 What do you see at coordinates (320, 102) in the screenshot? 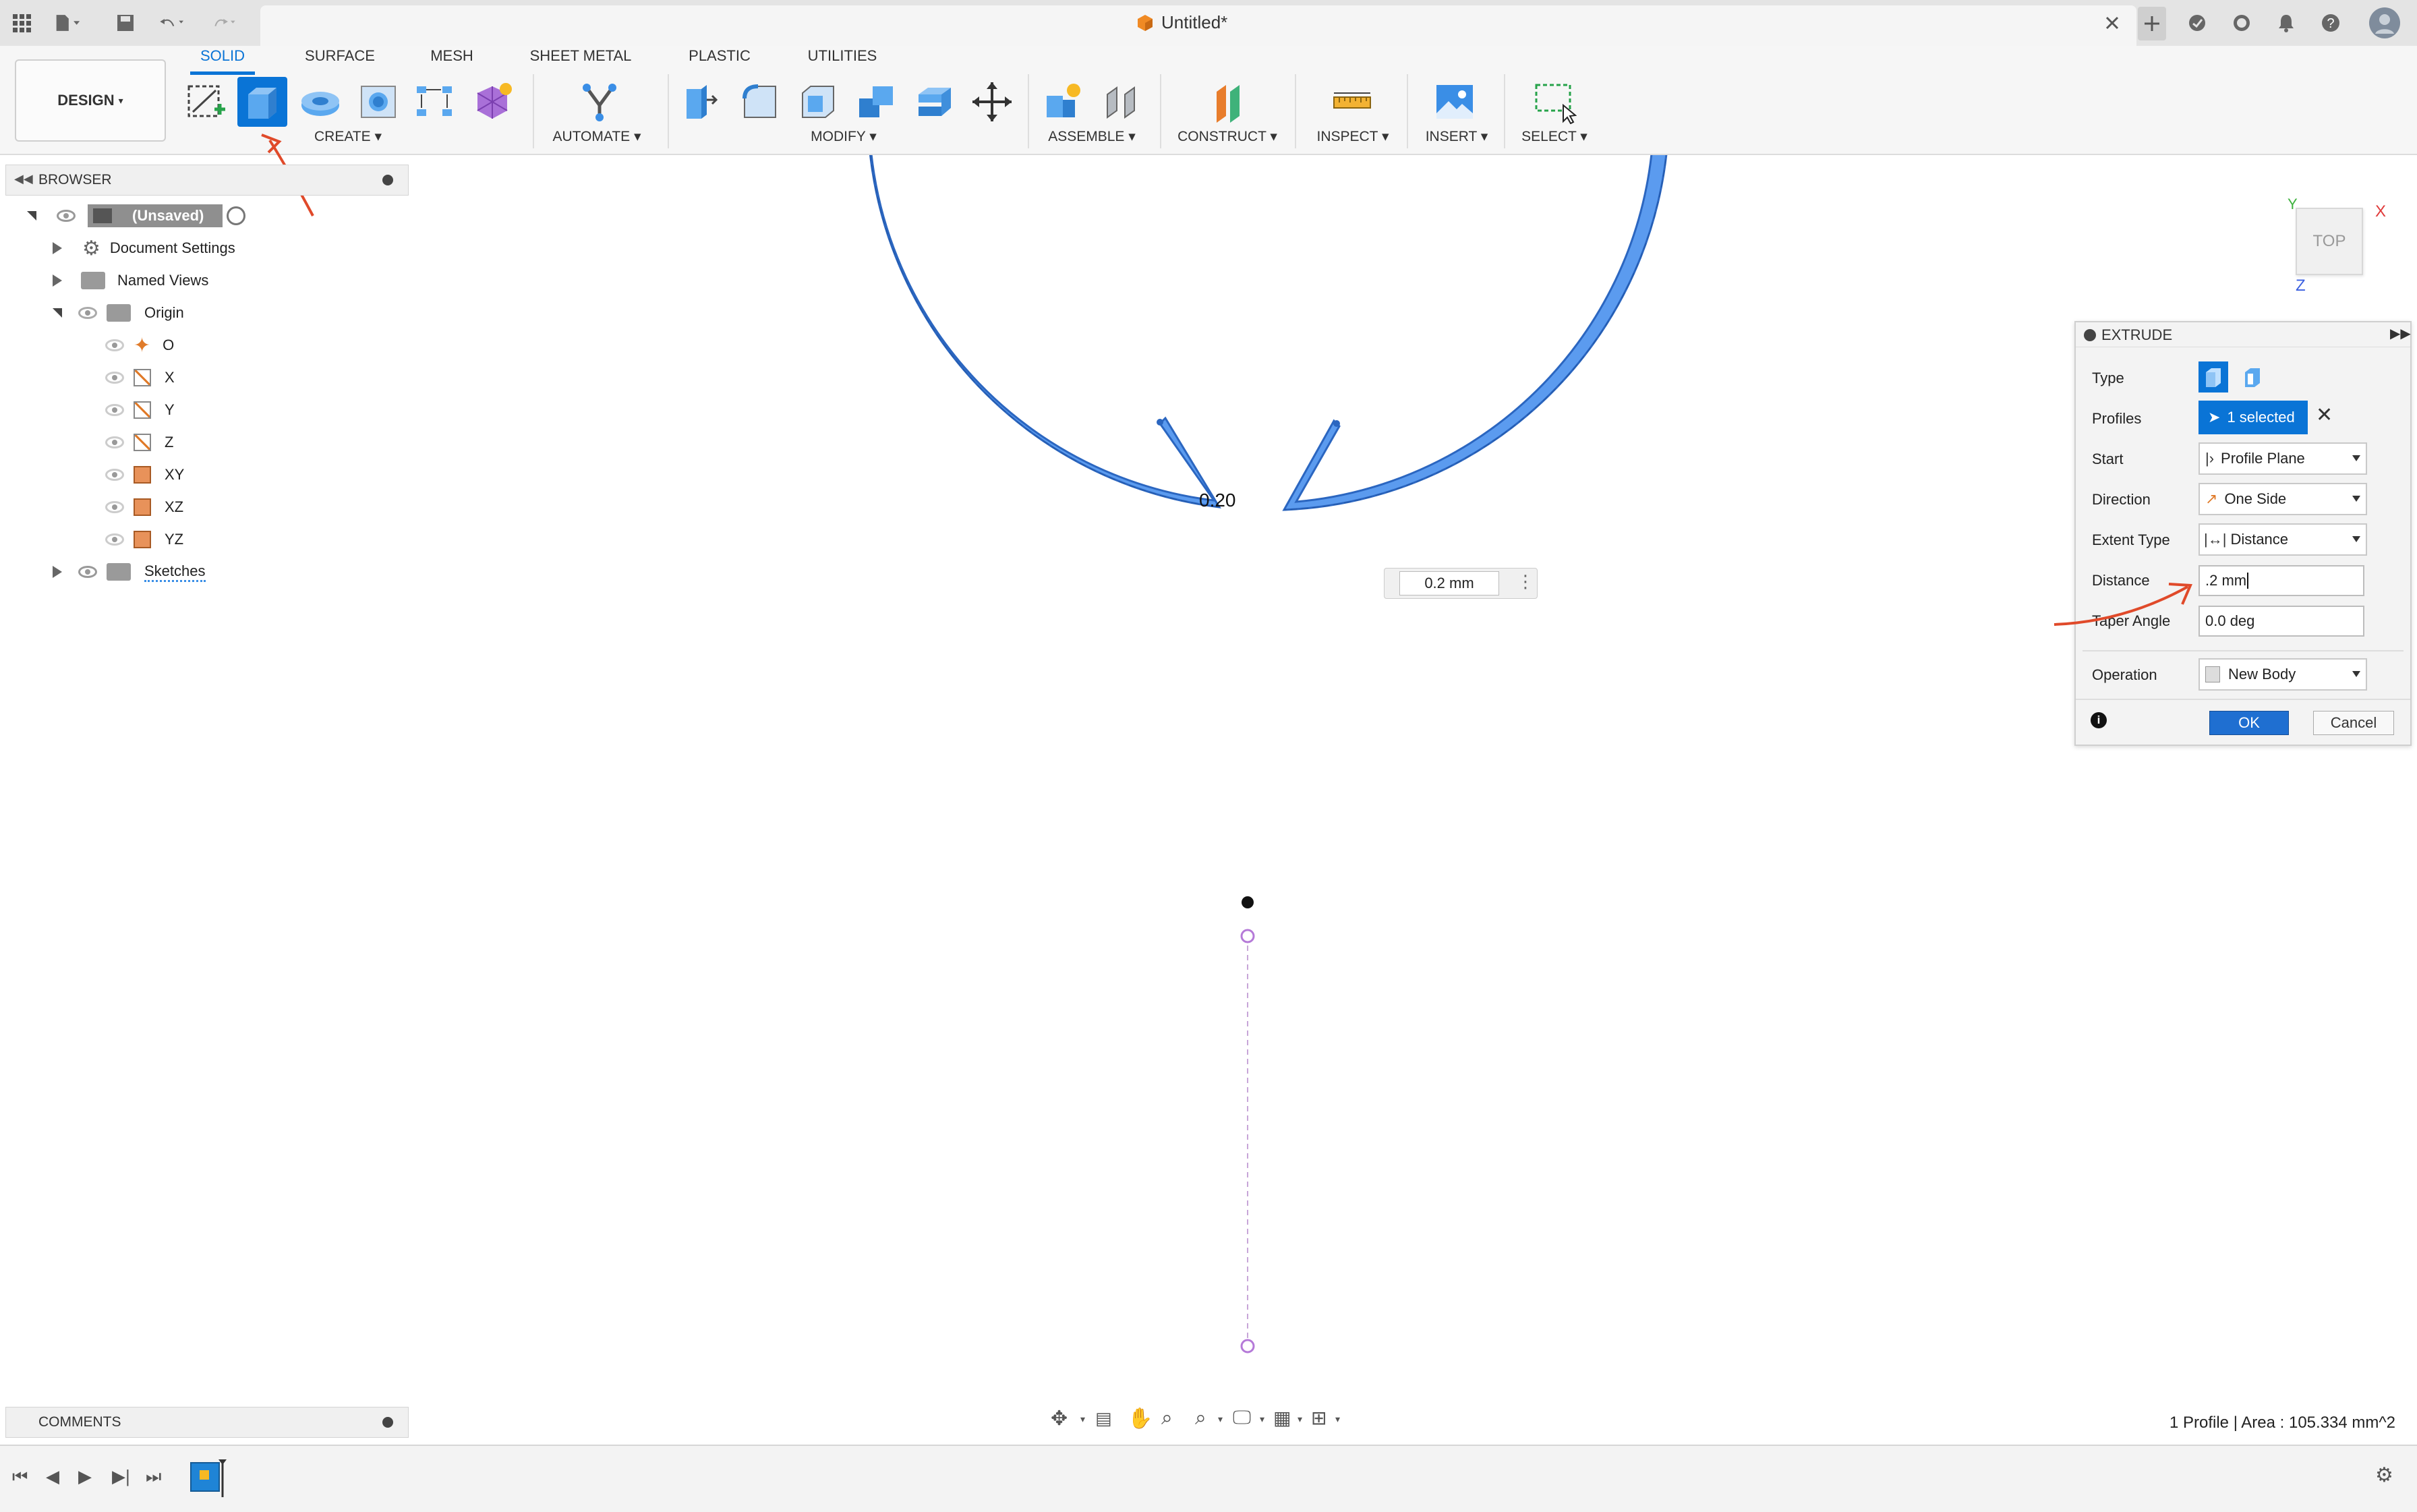
I see `revolve-button` at bounding box center [320, 102].